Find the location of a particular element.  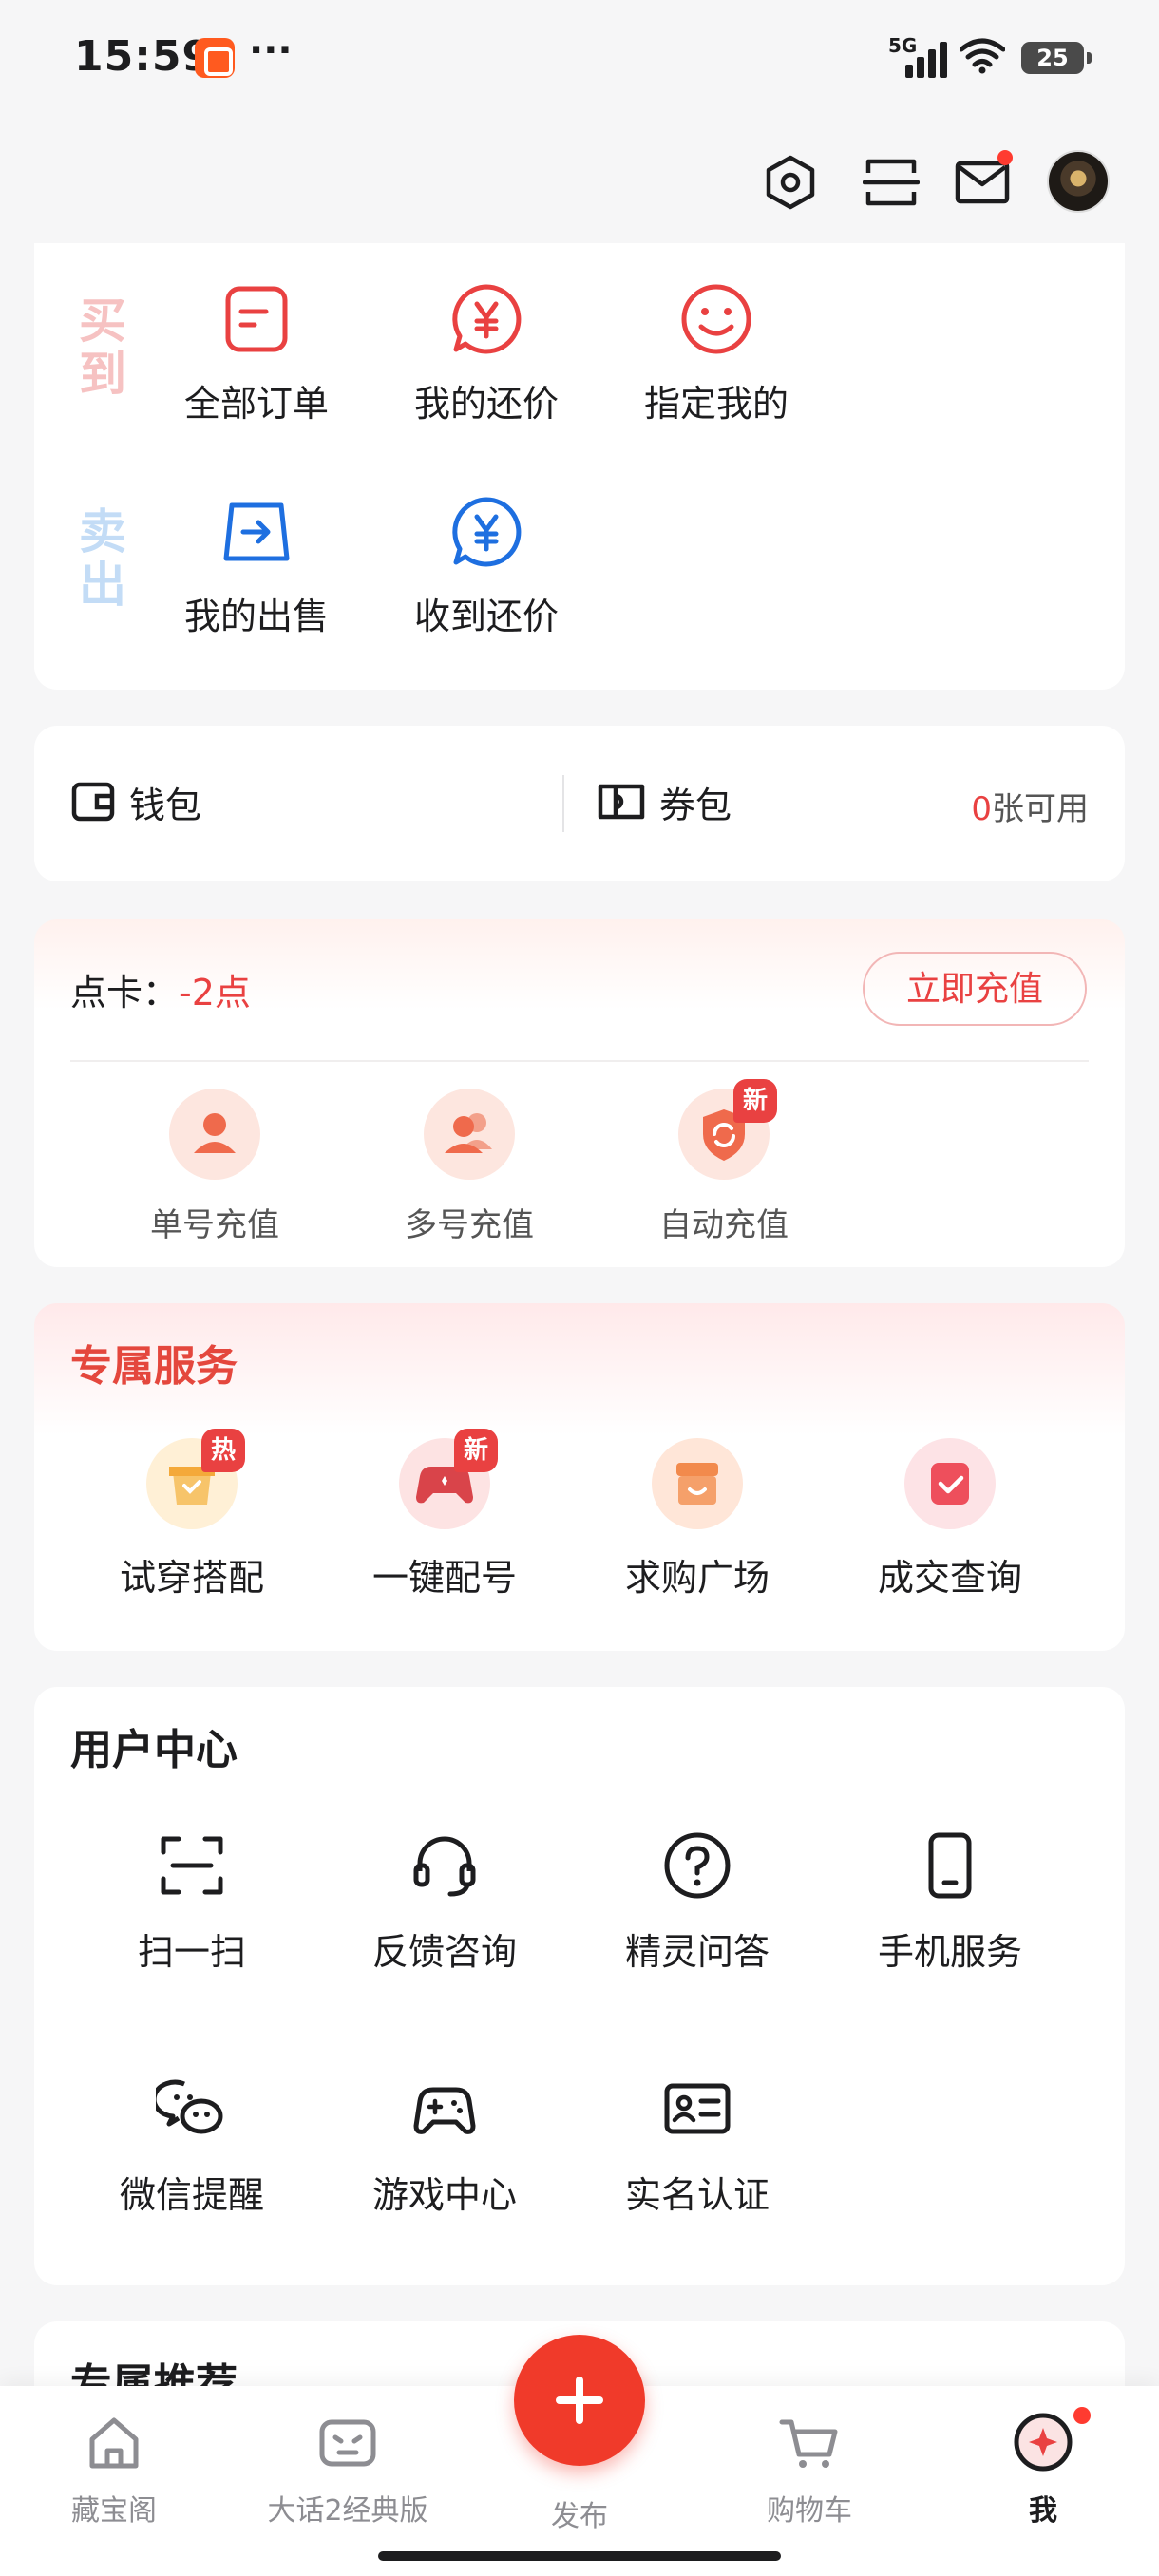

auto-recharge-button: 新 自动充值 is located at coordinates (724, 1162).